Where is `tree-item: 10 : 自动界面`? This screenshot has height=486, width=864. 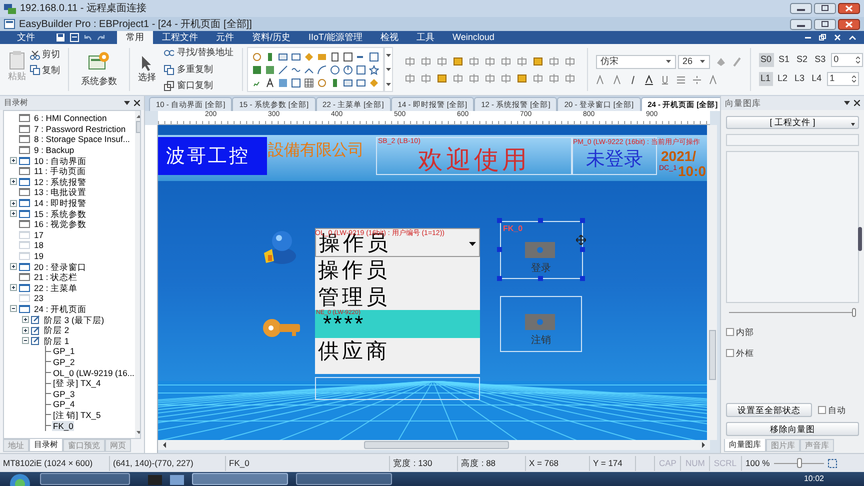
tree-item: 10 : 自动界面 is located at coordinates (60, 161).